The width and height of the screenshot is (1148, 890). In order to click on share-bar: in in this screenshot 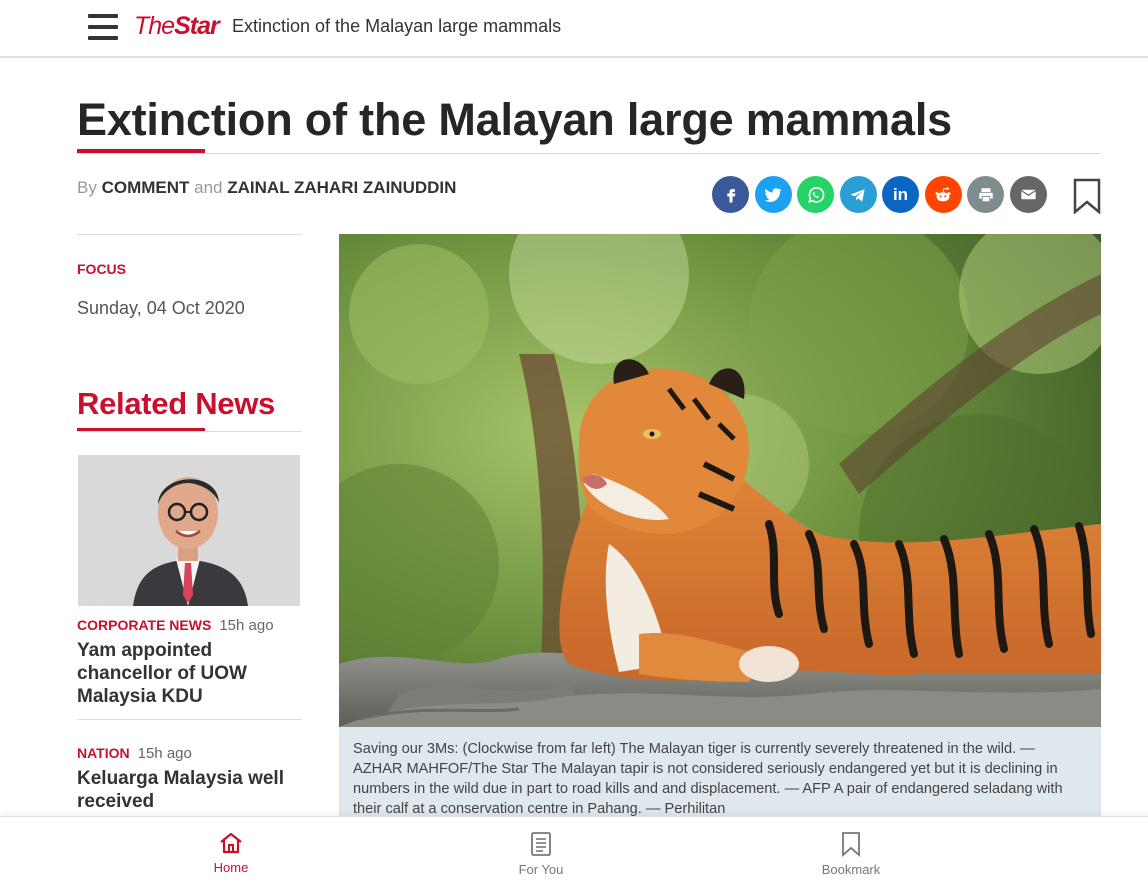, I will do `click(879, 194)`.